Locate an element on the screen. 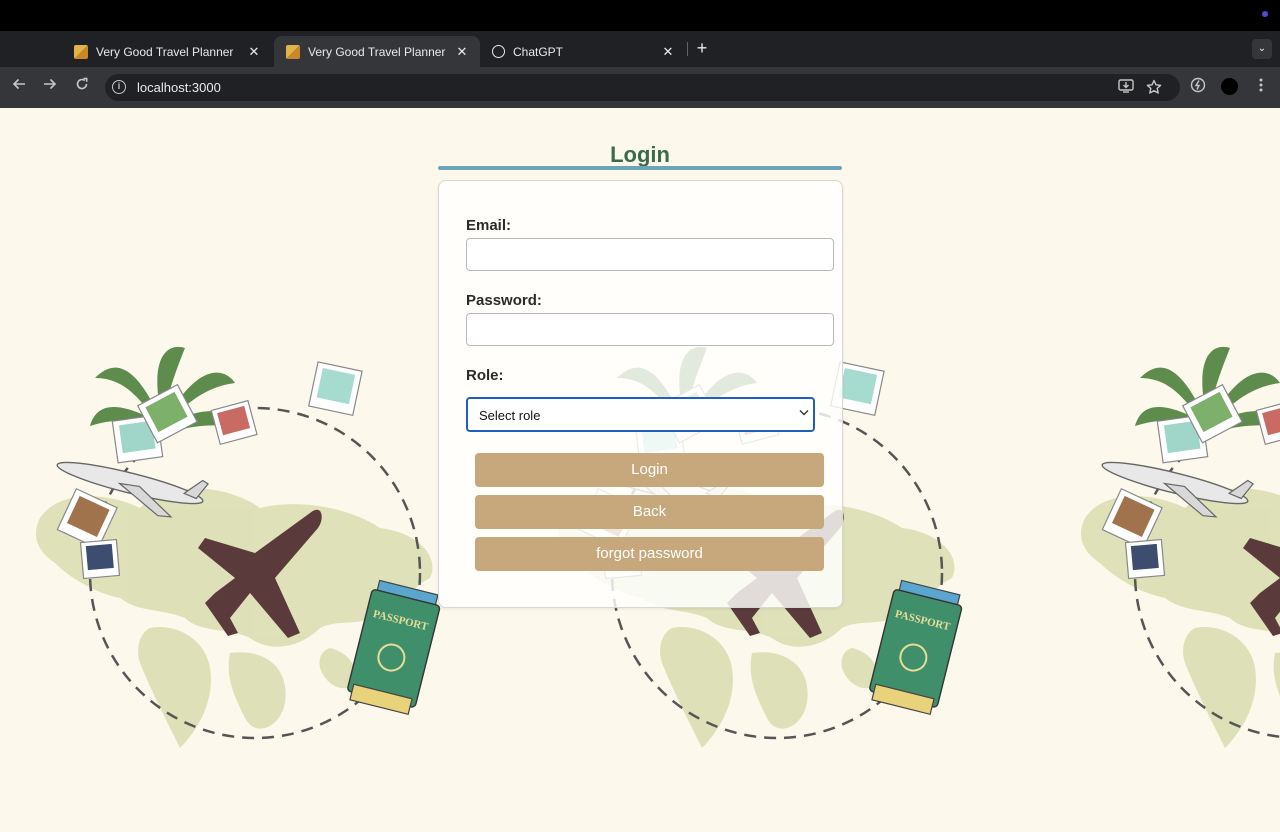 The height and width of the screenshot is (832, 1280). email-label: Email: is located at coordinates (489, 225).